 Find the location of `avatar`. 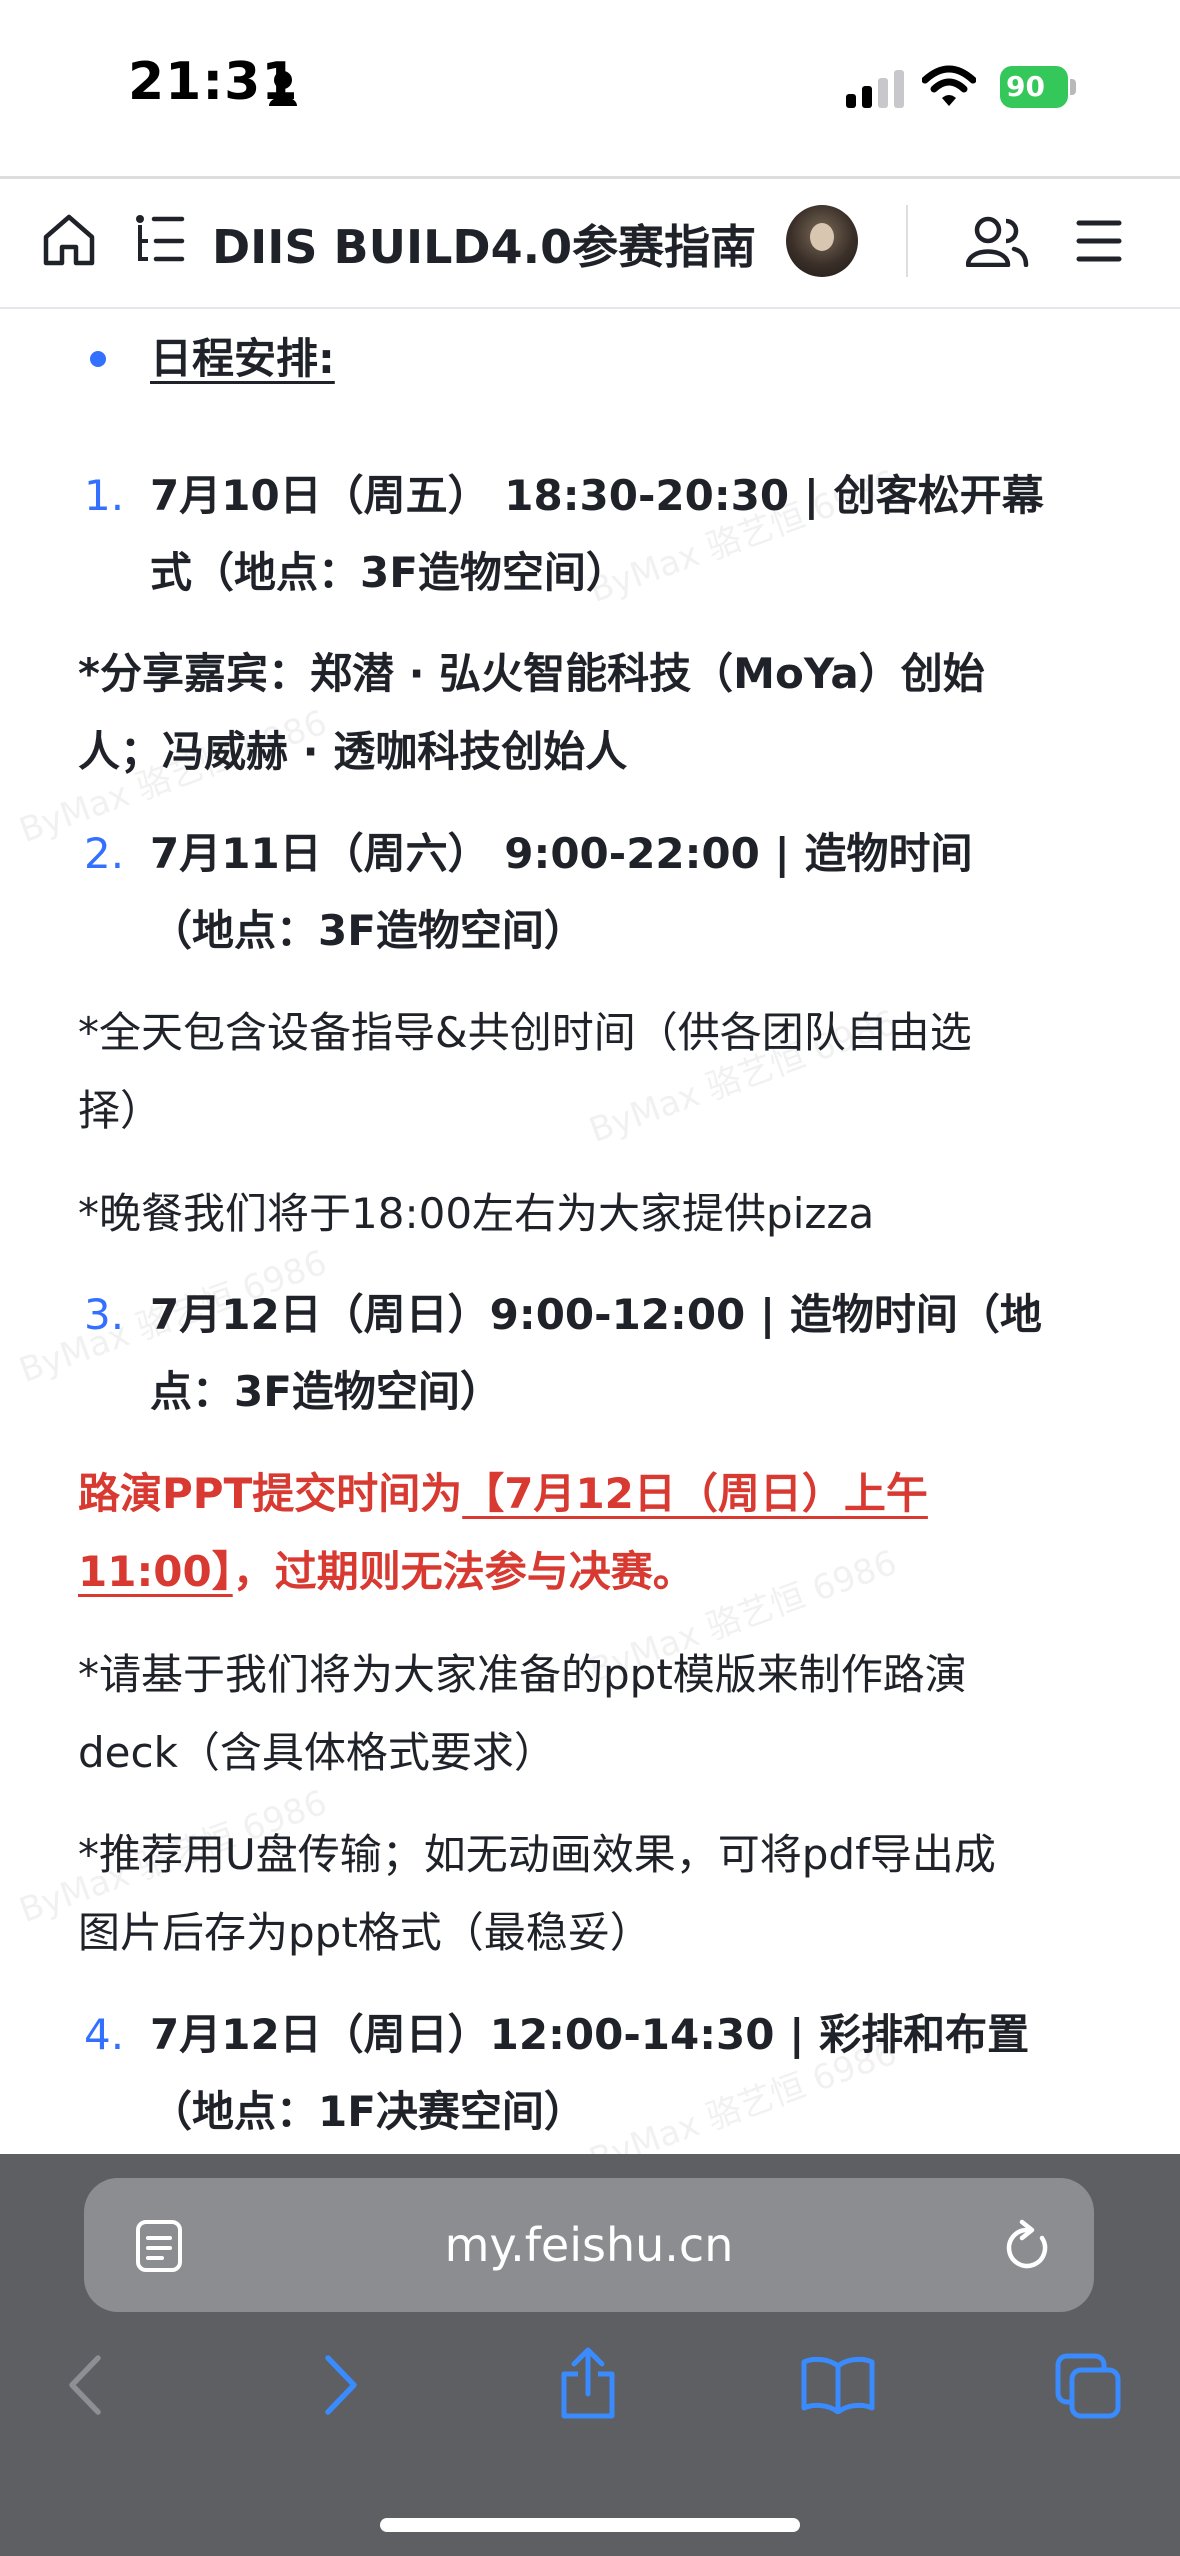

avatar is located at coordinates (822, 241).